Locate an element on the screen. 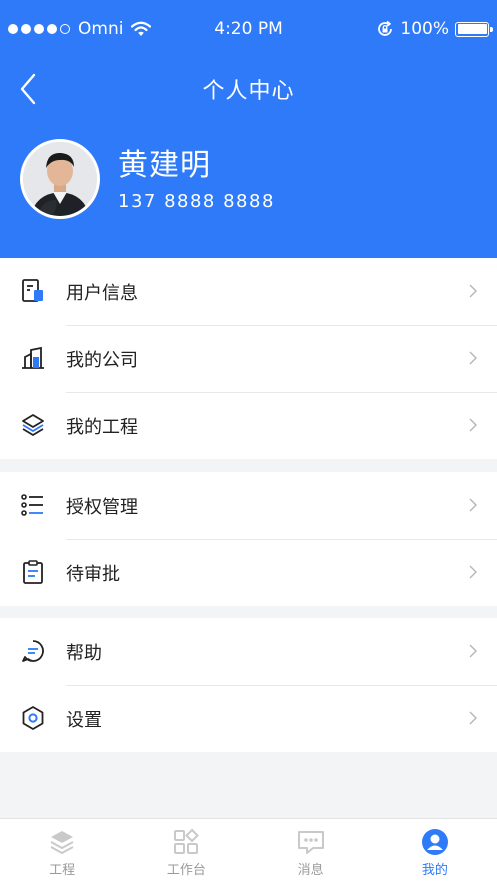  menu-item-label: 设置 is located at coordinates (84, 720).